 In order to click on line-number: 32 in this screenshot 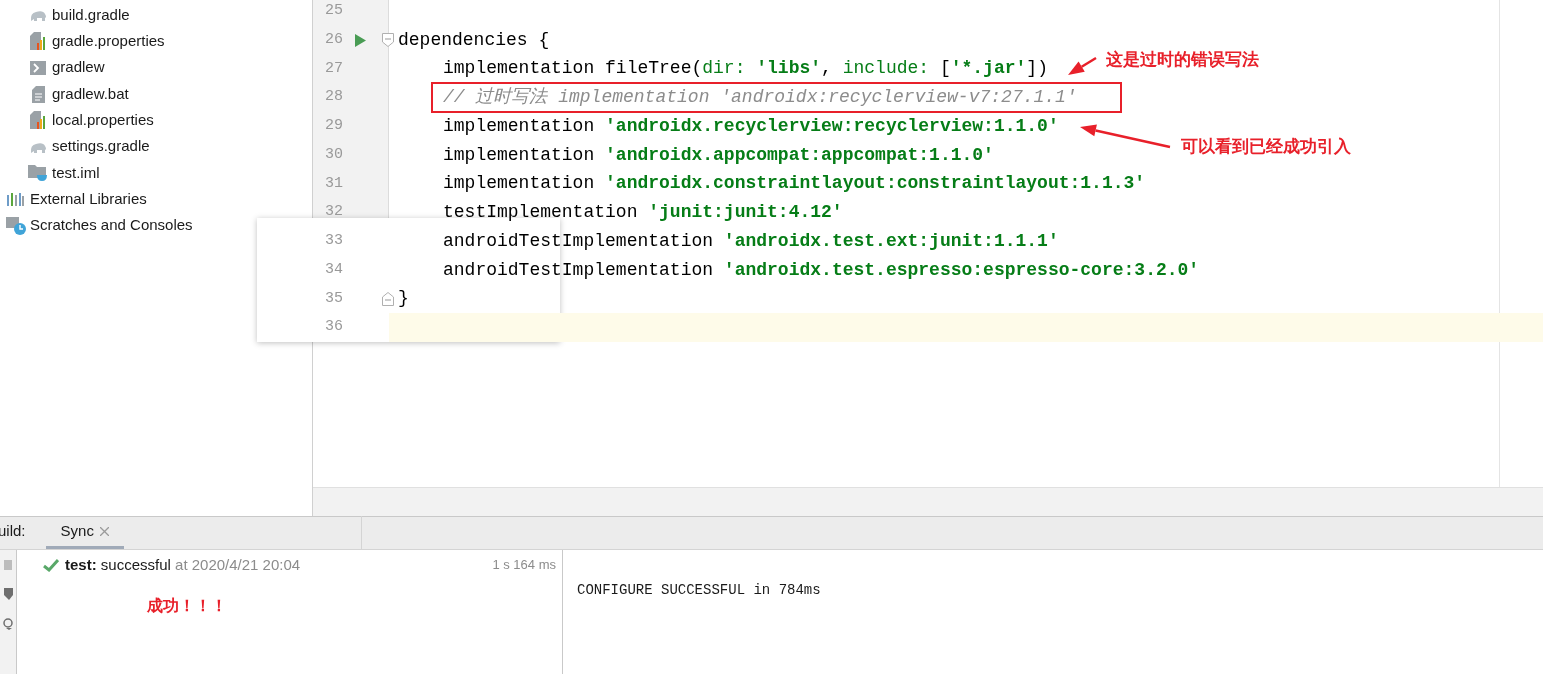, I will do `click(333, 212)`.